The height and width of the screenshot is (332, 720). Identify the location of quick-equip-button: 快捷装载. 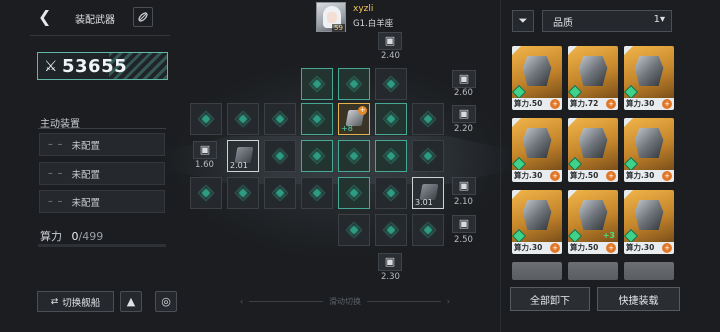
(638, 299).